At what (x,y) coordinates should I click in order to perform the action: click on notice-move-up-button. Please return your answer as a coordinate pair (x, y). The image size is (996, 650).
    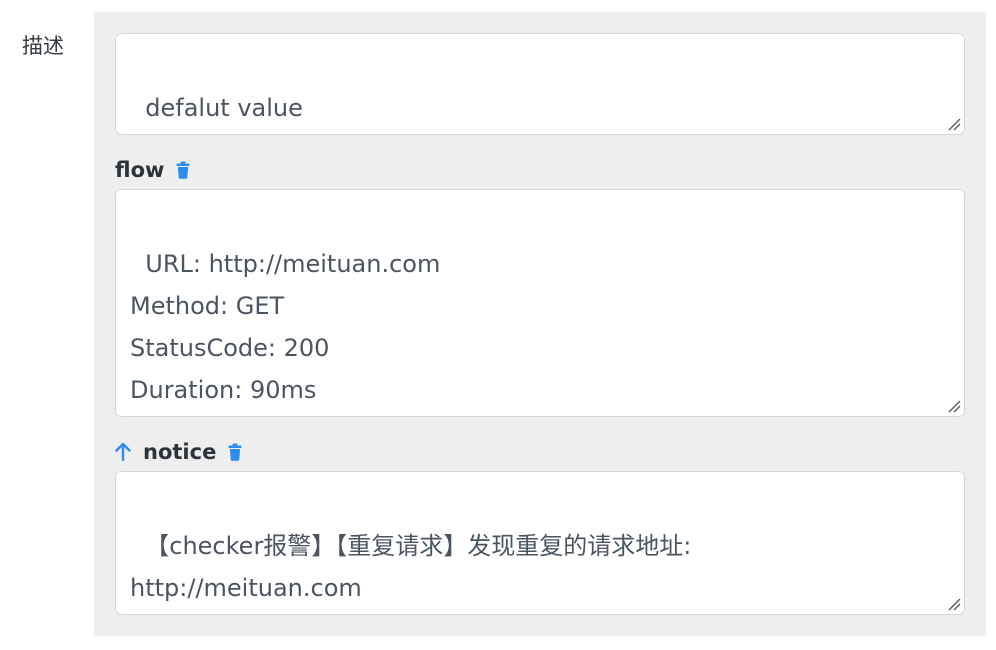
    Looking at the image, I should click on (123, 452).